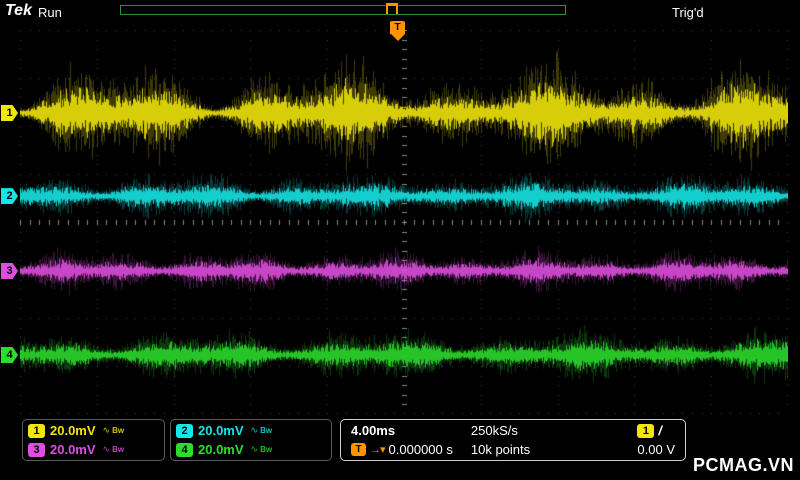 The image size is (800, 480). What do you see at coordinates (36, 430) in the screenshot?
I see `ch1-badge: 1` at bounding box center [36, 430].